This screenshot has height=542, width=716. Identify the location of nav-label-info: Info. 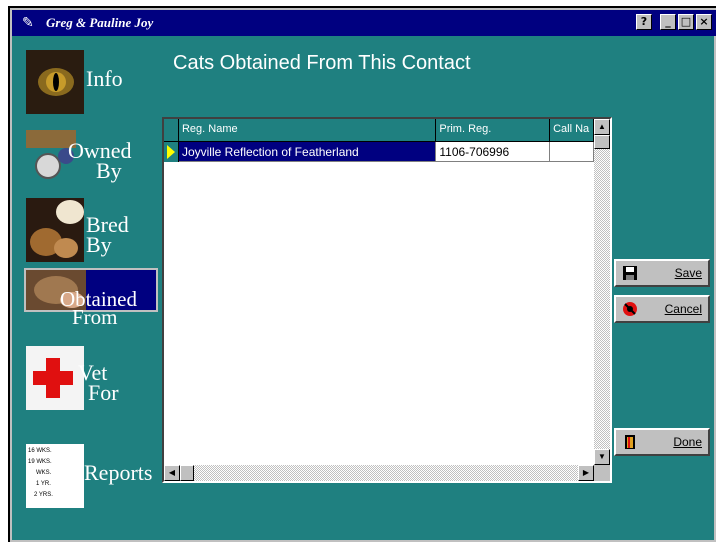
(104, 78).